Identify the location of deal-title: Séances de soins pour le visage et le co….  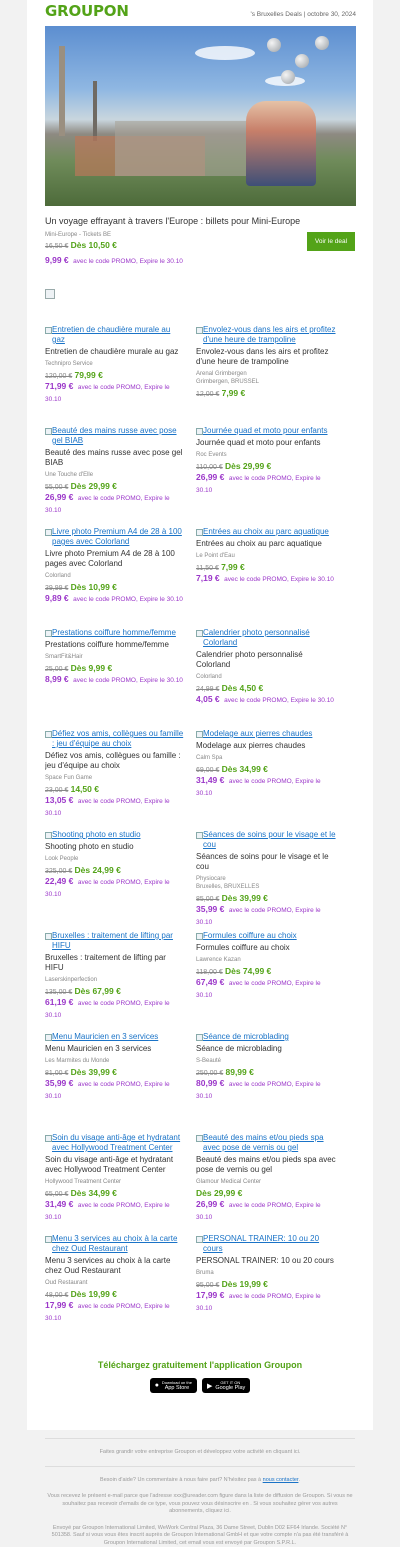
(266, 862).